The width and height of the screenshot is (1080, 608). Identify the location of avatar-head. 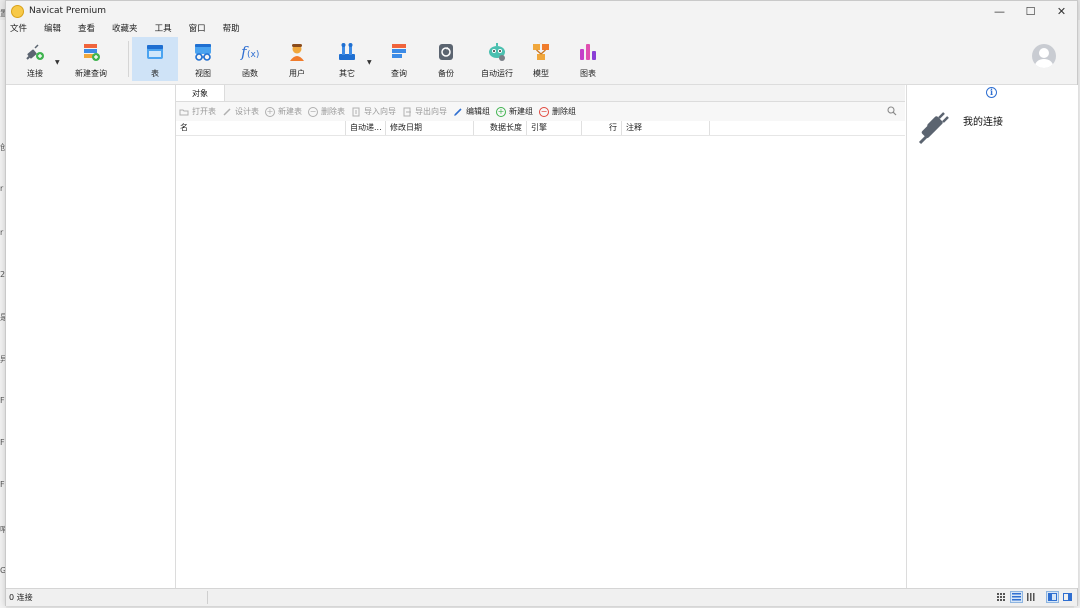
(1044, 53).